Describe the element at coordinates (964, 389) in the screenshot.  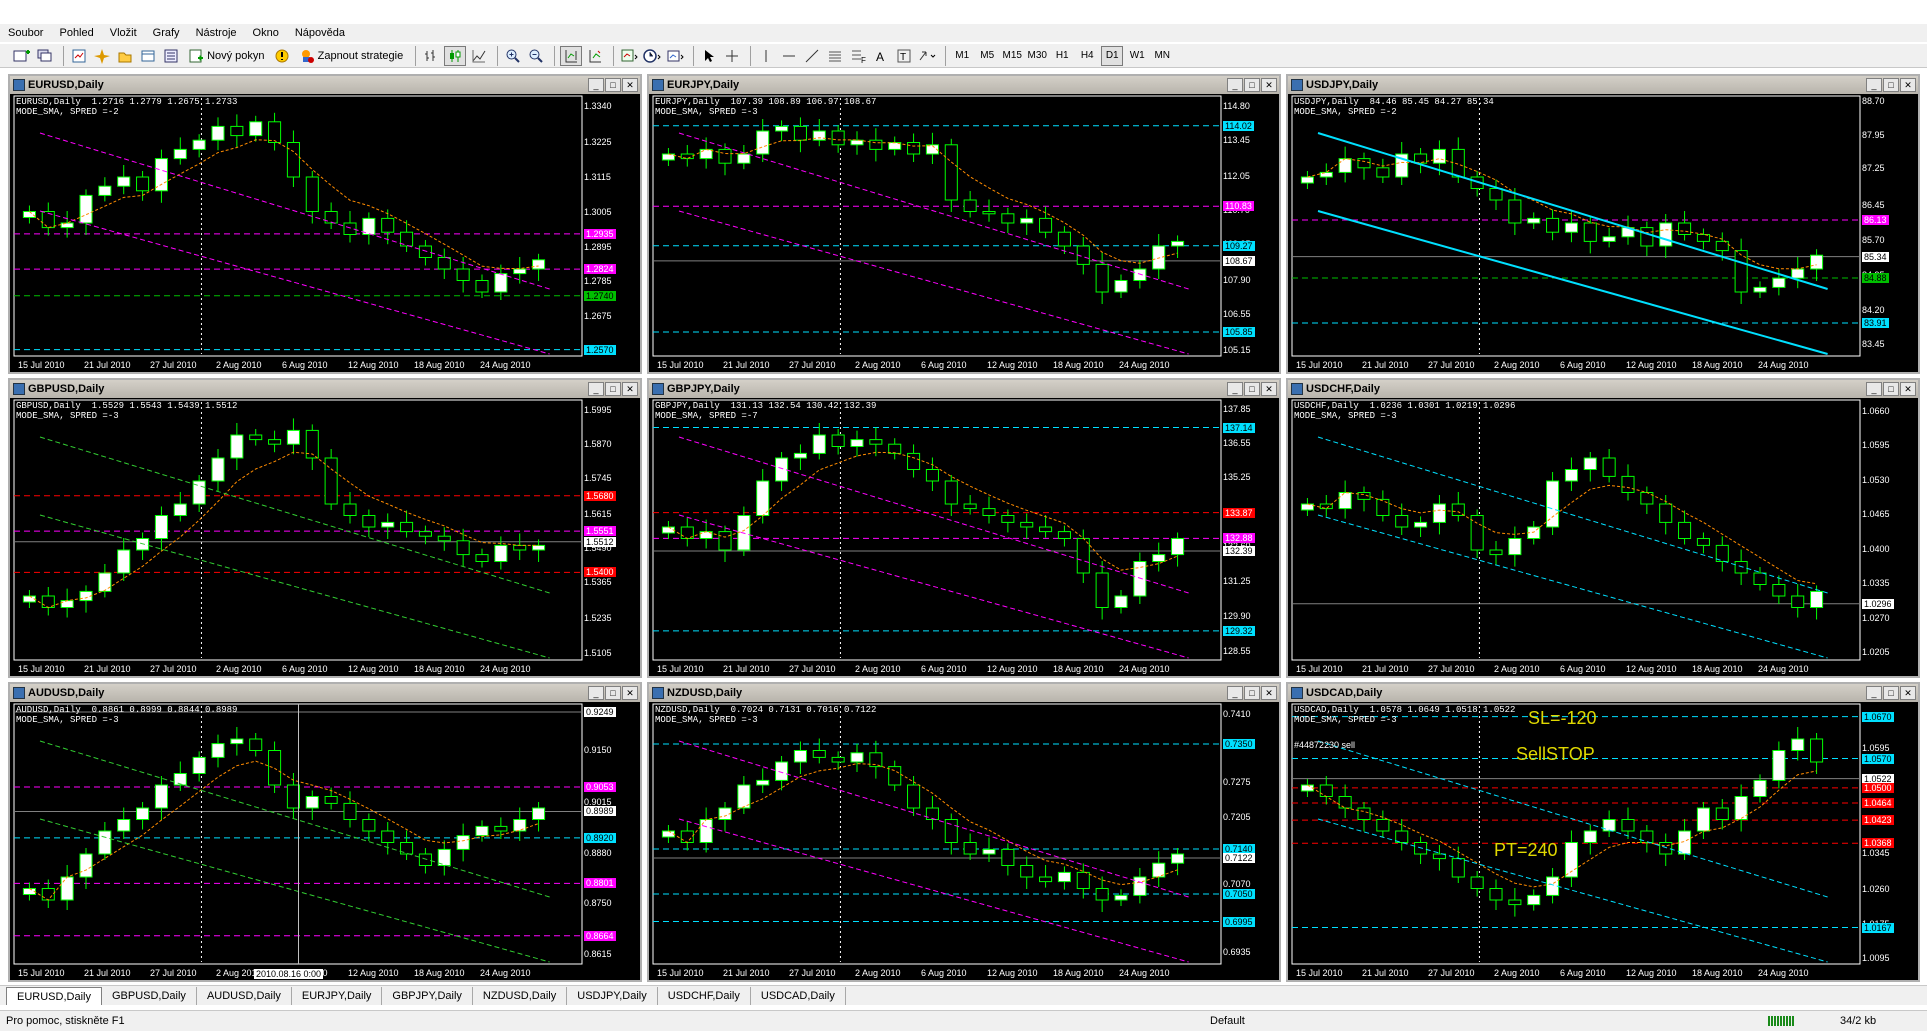
I see `chart-window-titlebar: GBPJPY,Daily _ □ ✕` at that location.